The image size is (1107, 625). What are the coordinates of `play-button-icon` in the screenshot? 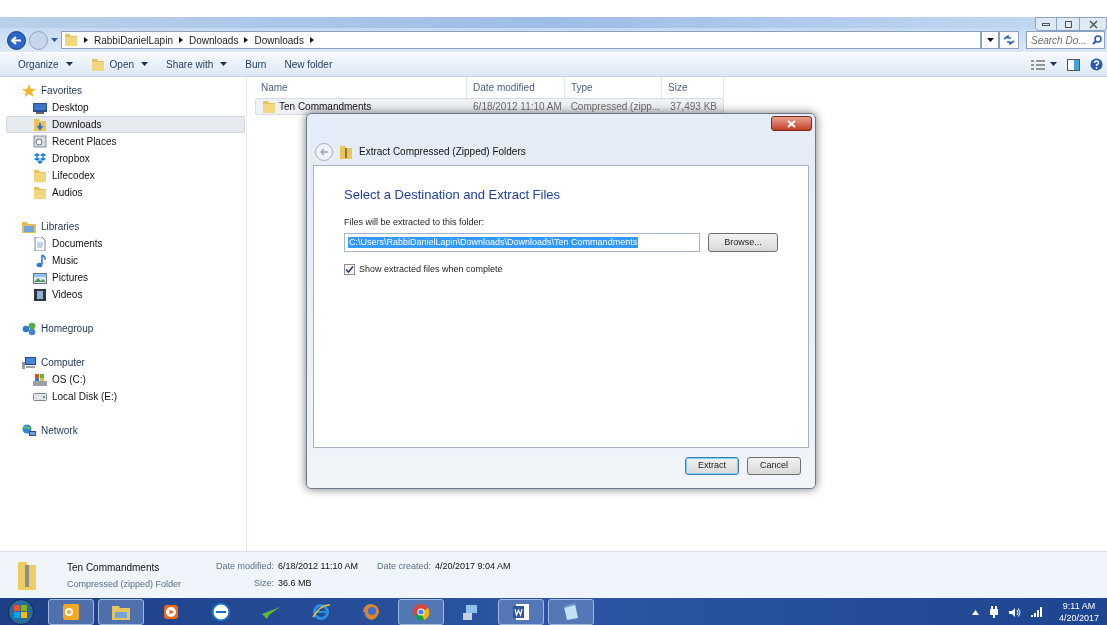 It's located at (171, 612).